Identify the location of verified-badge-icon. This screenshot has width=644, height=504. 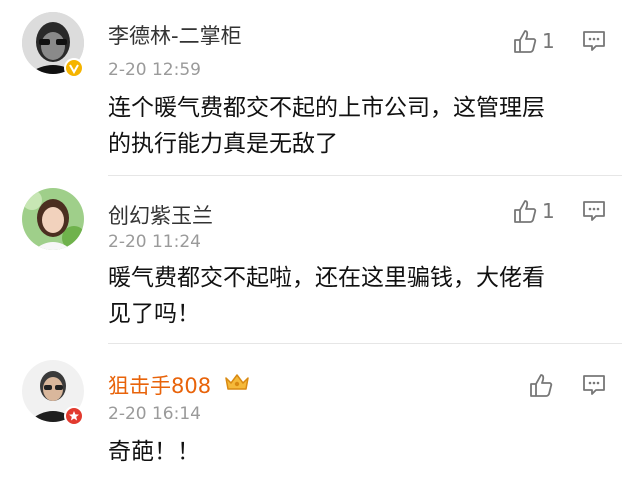
(74, 68).